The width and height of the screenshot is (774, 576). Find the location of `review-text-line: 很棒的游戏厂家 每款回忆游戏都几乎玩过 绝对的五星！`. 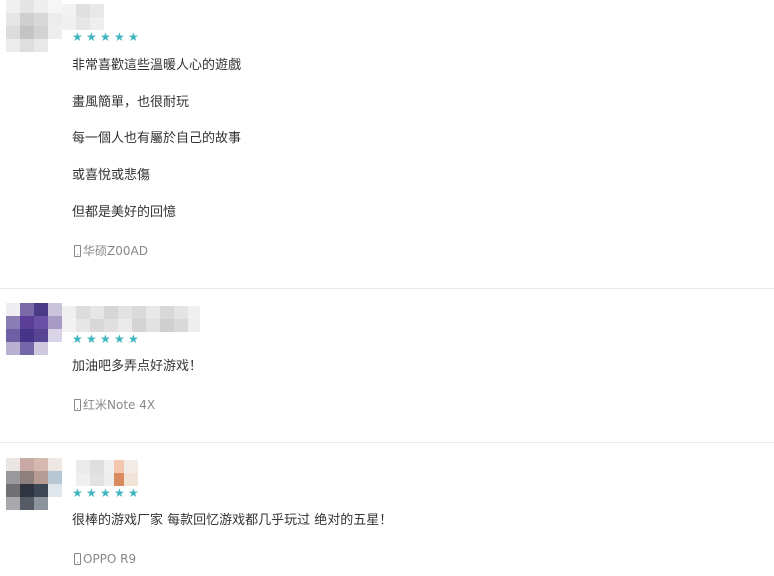

review-text-line: 很棒的游戏厂家 每款回忆游戏都几乎玩过 绝对的五星！ is located at coordinates (232, 520).